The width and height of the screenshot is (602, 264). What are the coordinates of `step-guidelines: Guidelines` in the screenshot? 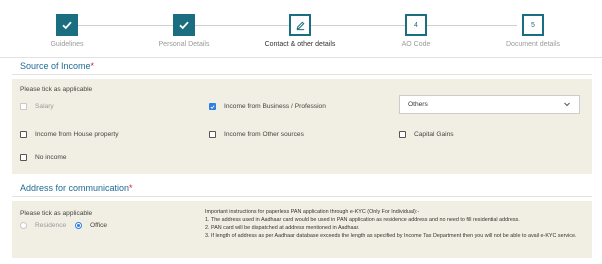 It's located at (67, 31).